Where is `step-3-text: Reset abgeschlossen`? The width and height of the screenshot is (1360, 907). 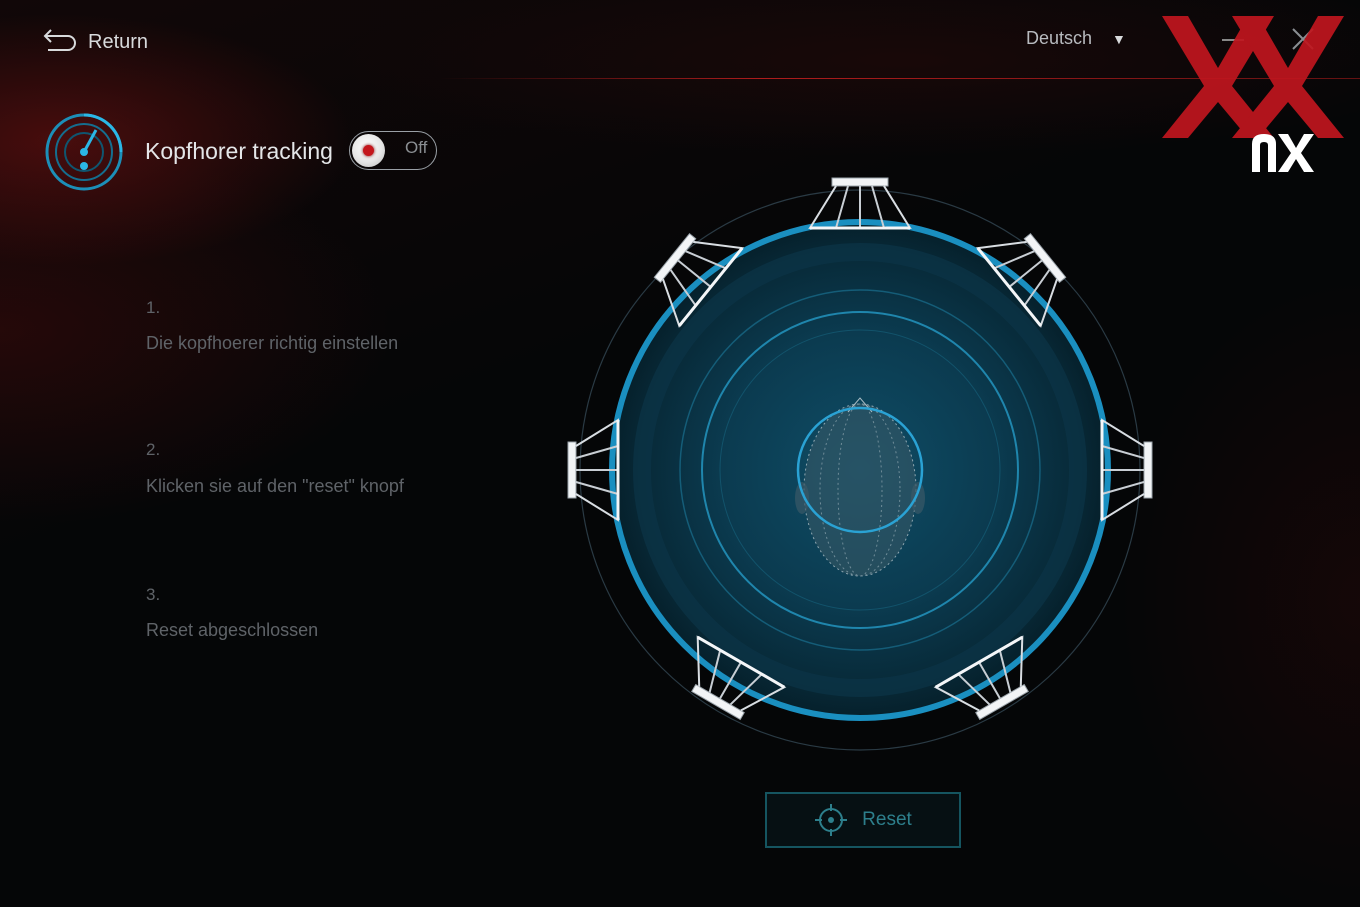
step-3-text: Reset abgeschlossen is located at coordinates (232, 630).